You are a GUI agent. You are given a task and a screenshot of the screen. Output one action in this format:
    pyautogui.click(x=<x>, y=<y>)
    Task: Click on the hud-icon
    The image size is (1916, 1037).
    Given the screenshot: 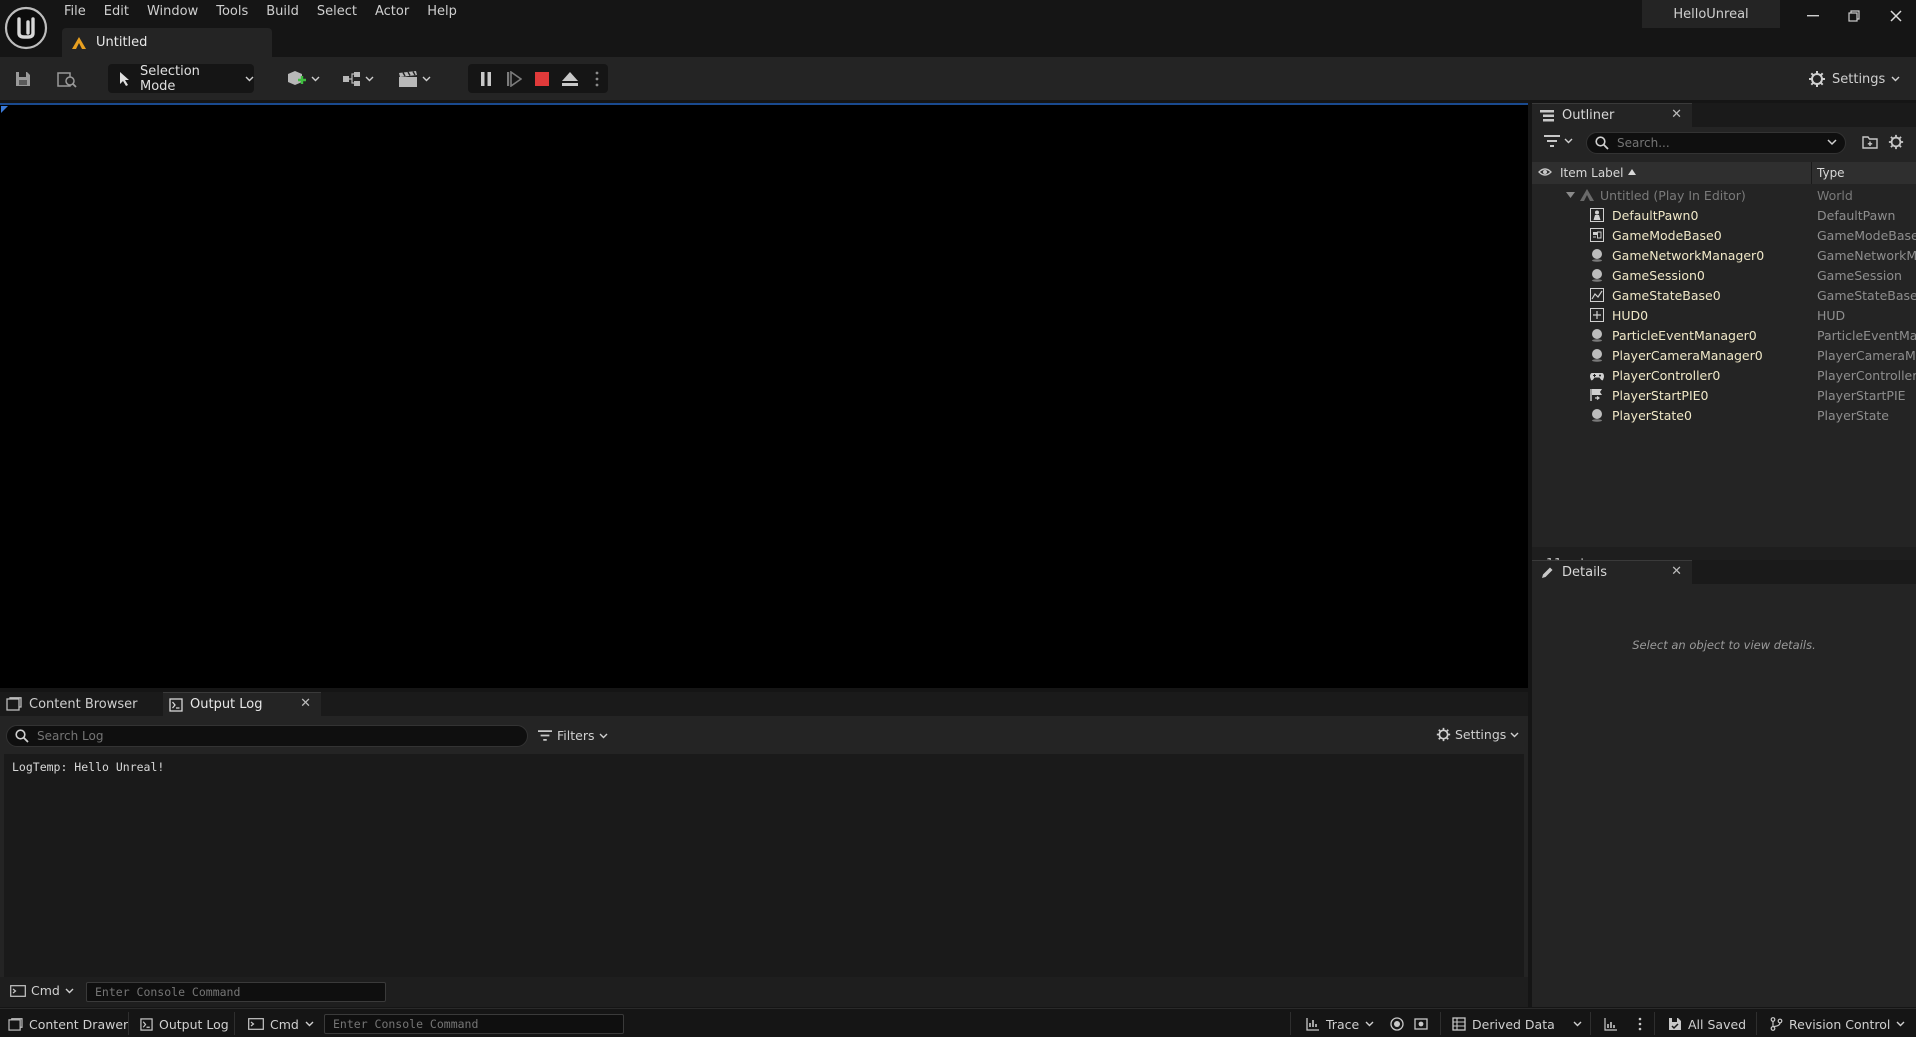 What is the action you would take?
    pyautogui.click(x=1597, y=315)
    